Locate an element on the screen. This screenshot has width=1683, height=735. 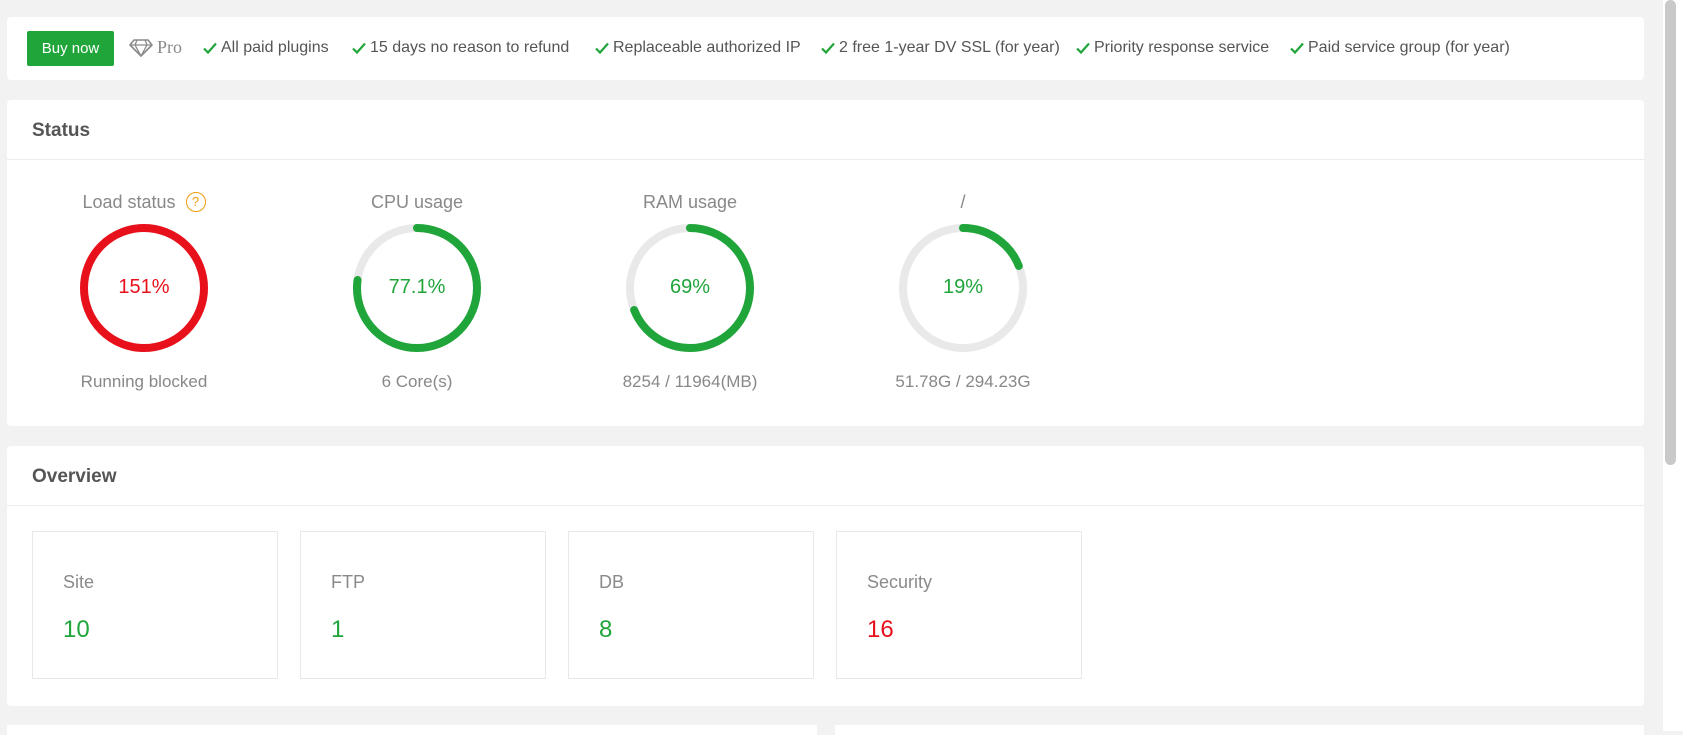
overview-card-db: DB 8 is located at coordinates (691, 605).